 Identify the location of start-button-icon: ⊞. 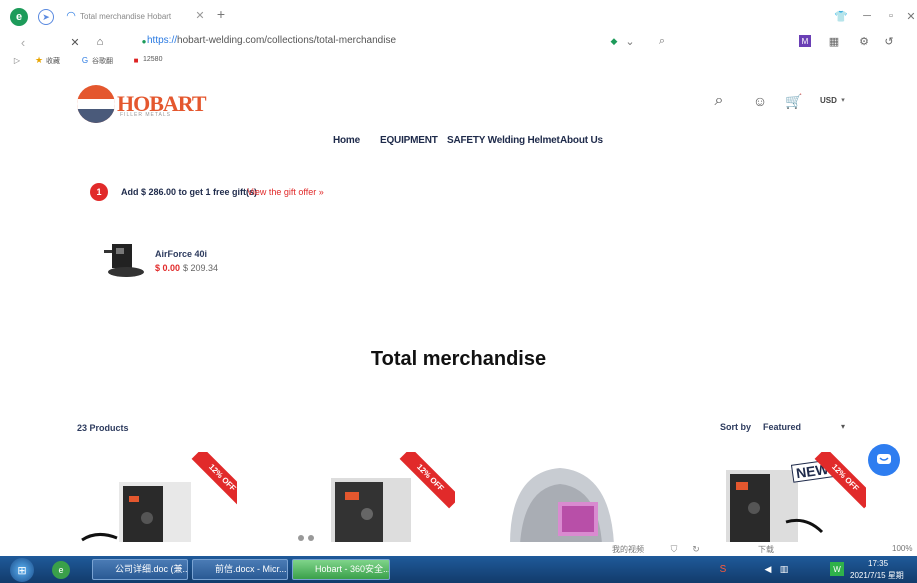
(22, 570).